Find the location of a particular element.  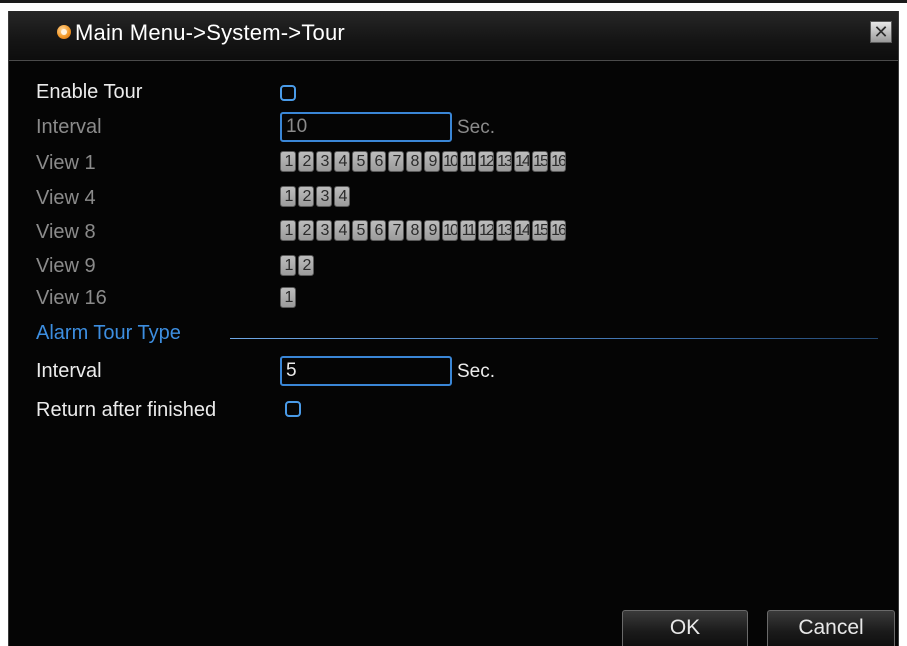

close-button: ✕ is located at coordinates (881, 32).